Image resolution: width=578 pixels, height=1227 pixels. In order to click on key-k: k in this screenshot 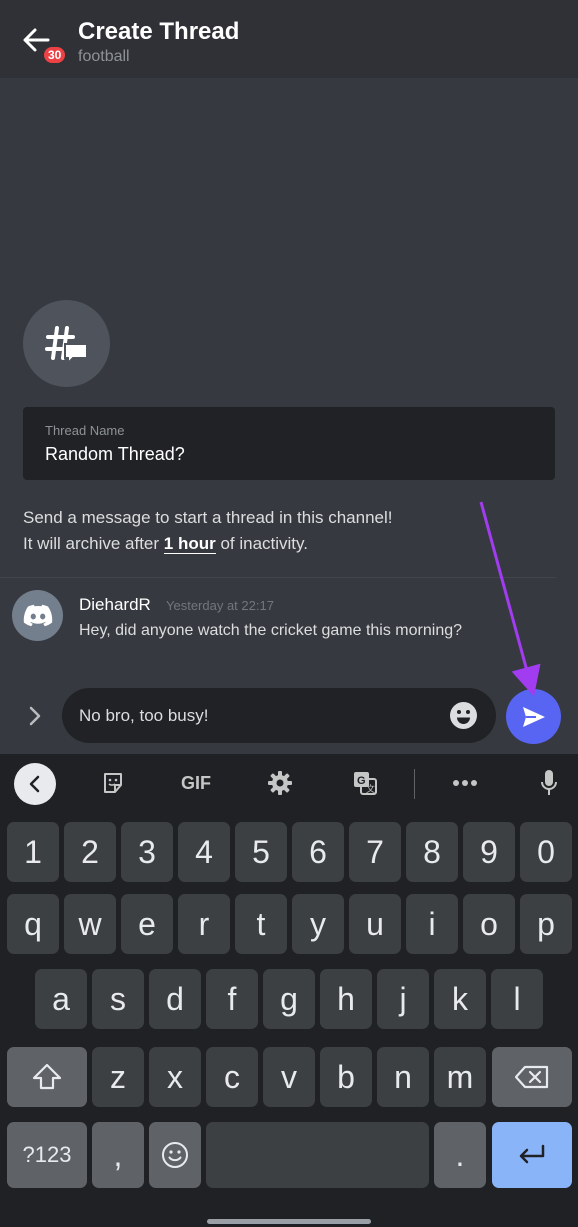, I will do `click(460, 999)`.